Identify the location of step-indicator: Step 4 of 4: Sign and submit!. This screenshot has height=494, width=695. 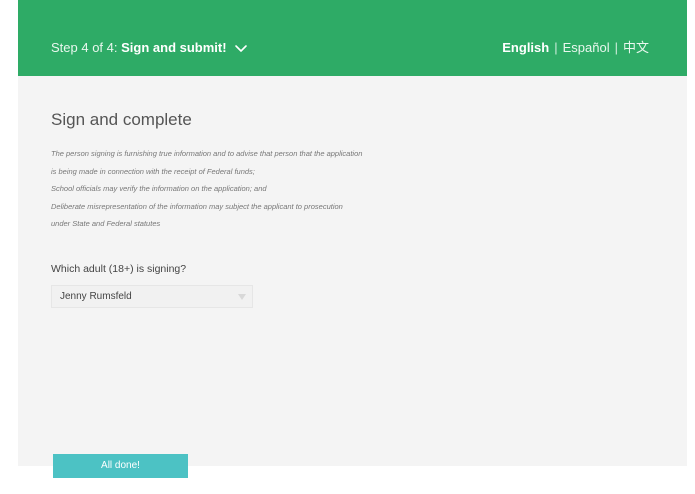
(139, 48).